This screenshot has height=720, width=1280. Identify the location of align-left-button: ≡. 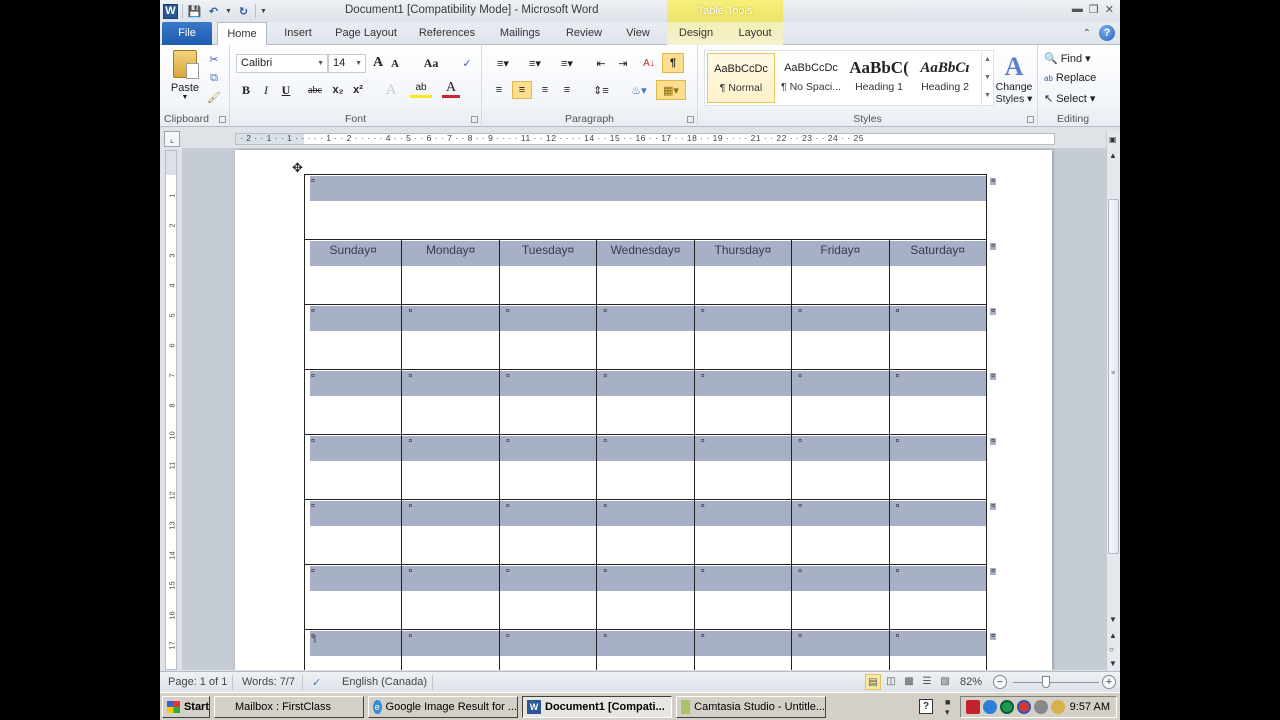
(499, 90).